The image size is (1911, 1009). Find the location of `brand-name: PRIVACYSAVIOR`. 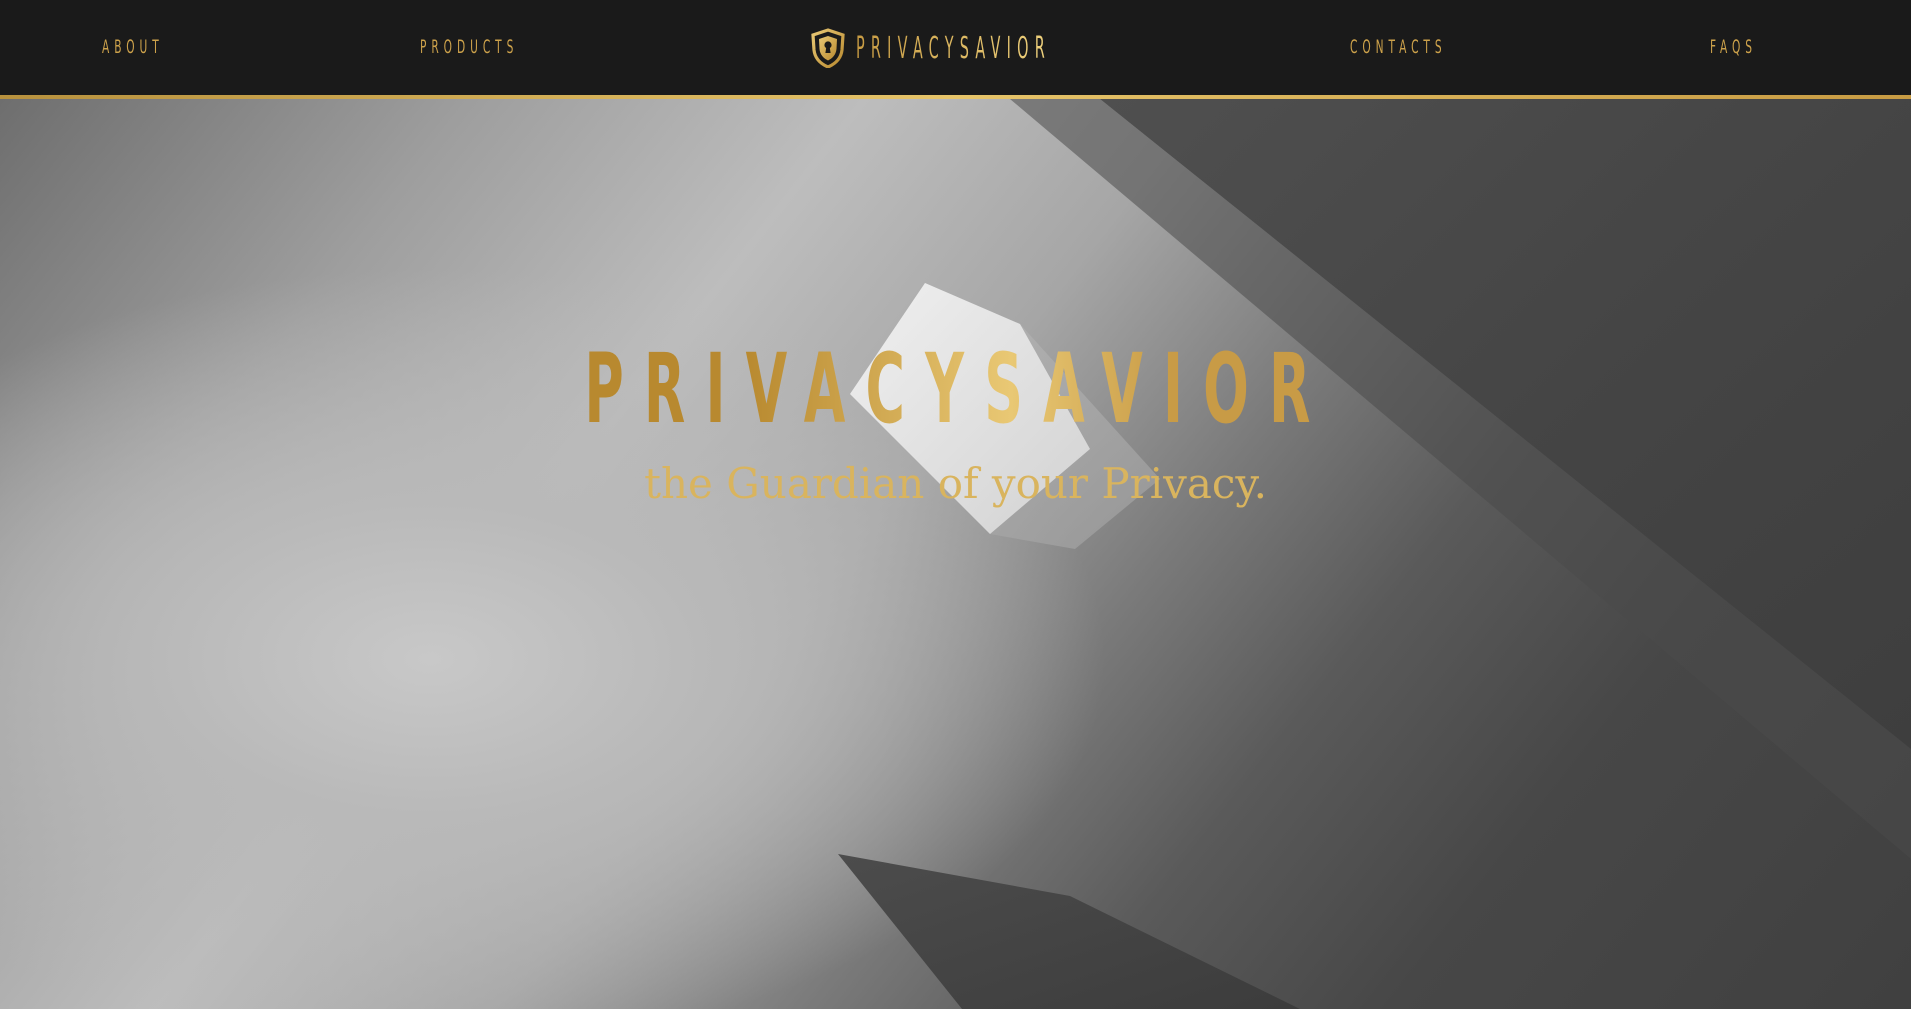

brand-name: PRIVACYSAVIOR is located at coordinates (953, 48).